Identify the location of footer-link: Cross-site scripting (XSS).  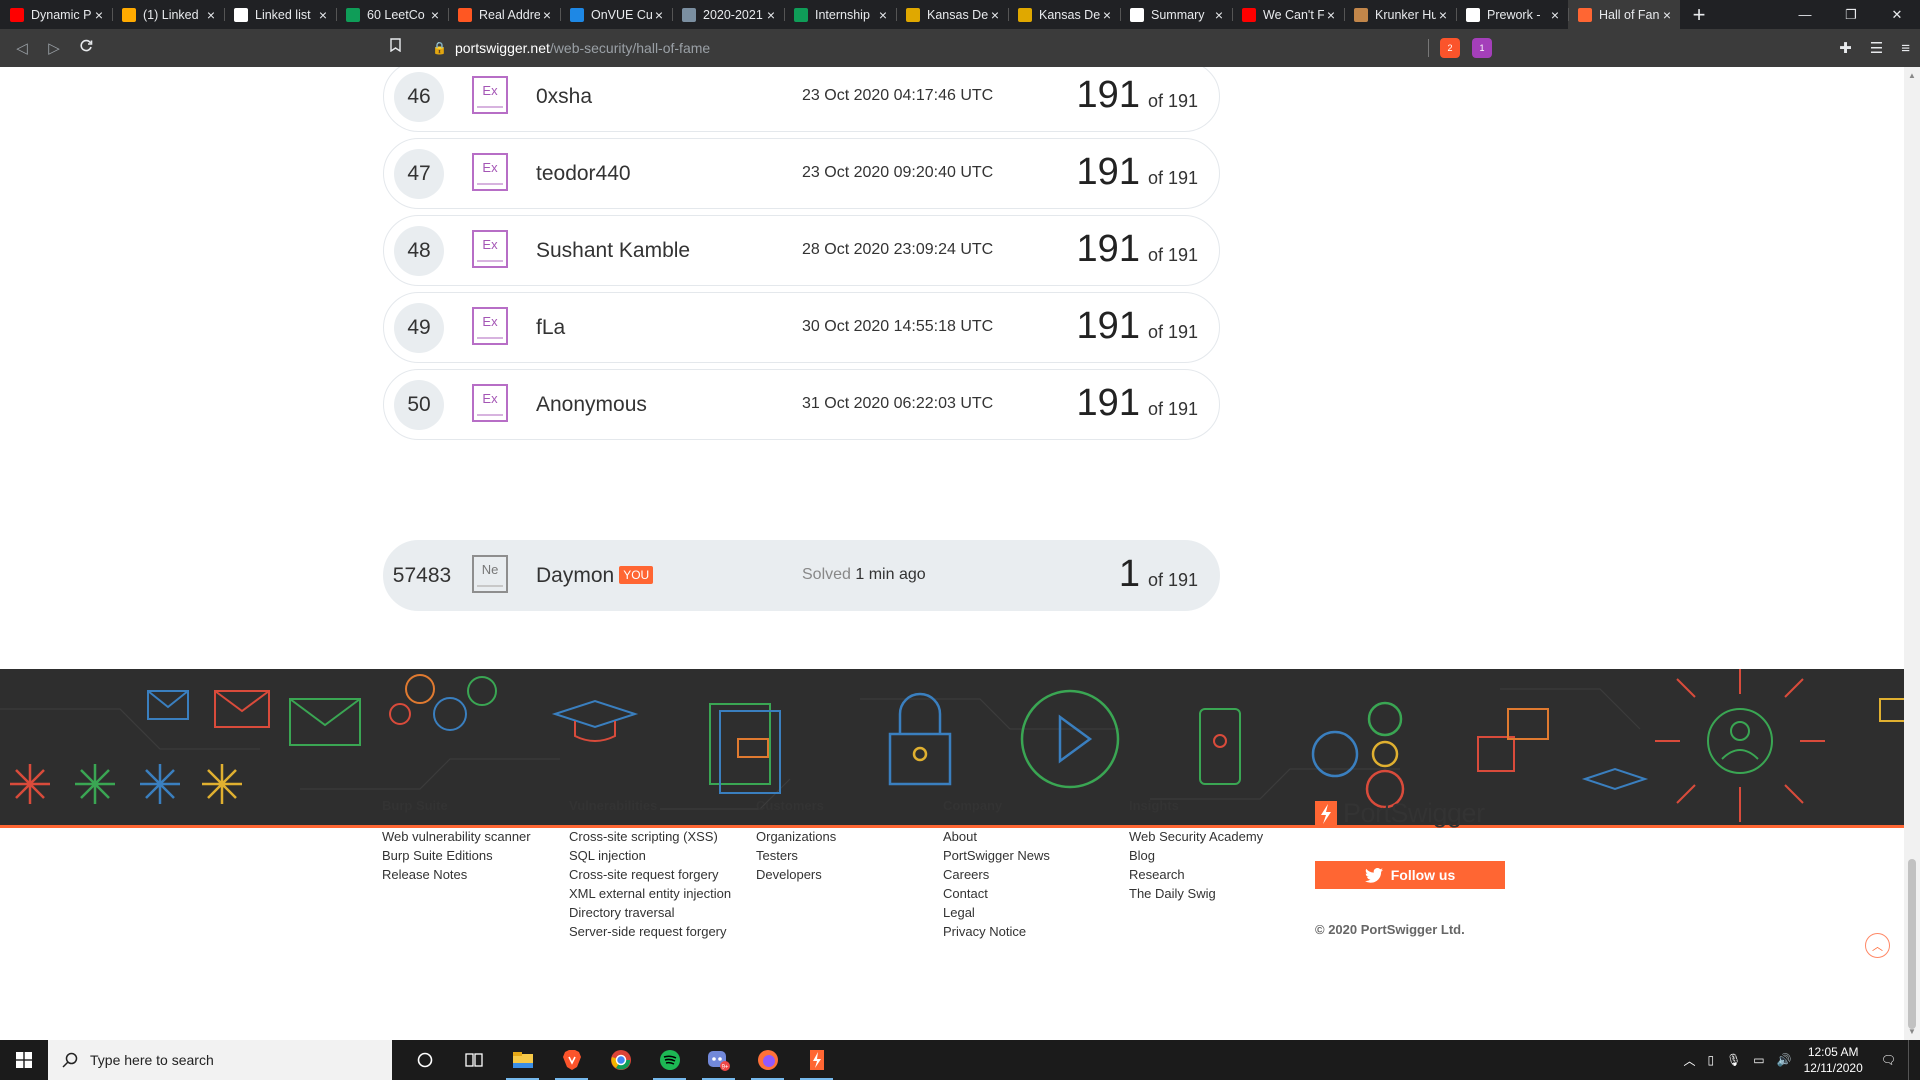
(650, 836).